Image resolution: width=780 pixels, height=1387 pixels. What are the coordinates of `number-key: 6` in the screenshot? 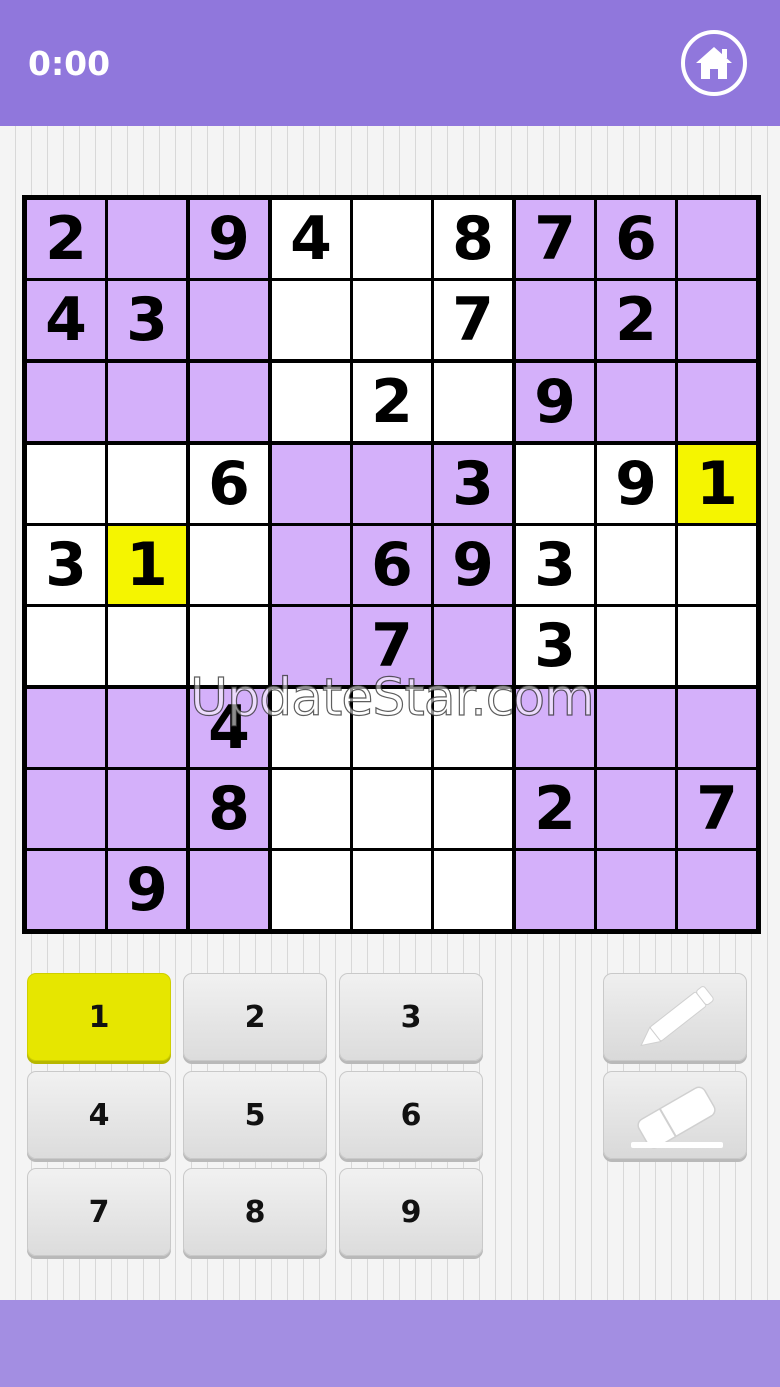 It's located at (411, 1115).